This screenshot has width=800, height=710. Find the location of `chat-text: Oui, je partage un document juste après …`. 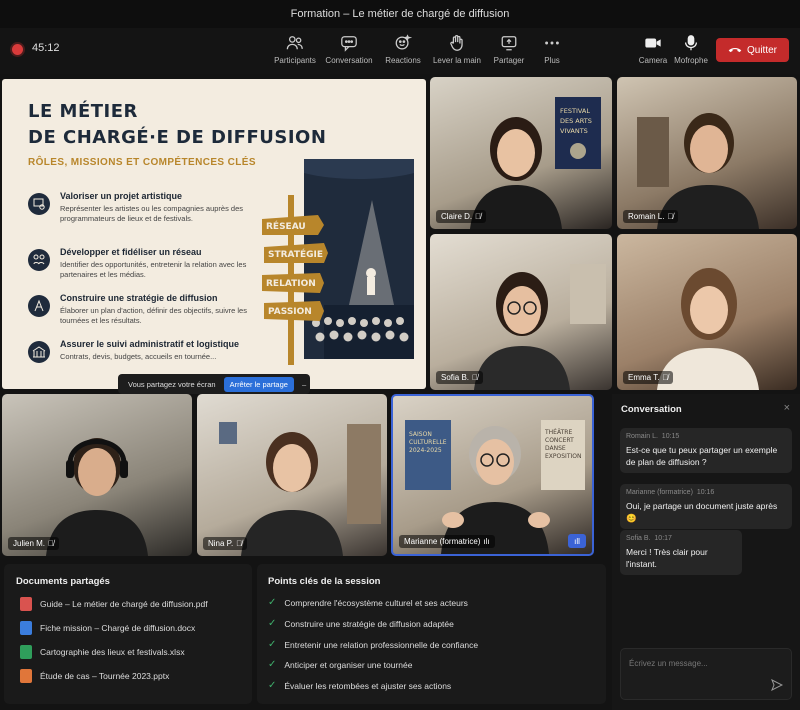

chat-text: Oui, je partage un document juste après … is located at coordinates (702, 512).